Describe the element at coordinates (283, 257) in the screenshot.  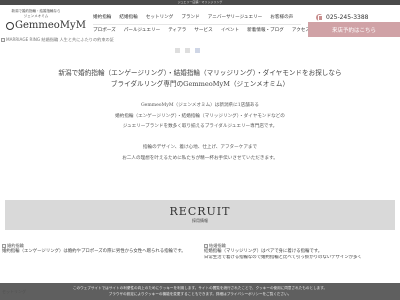
I see `wedding-ring-description-line: 日常生活で着ける指輪なので婚約指輪と比べて引っ掛かりのないデザインが多く` at that location.